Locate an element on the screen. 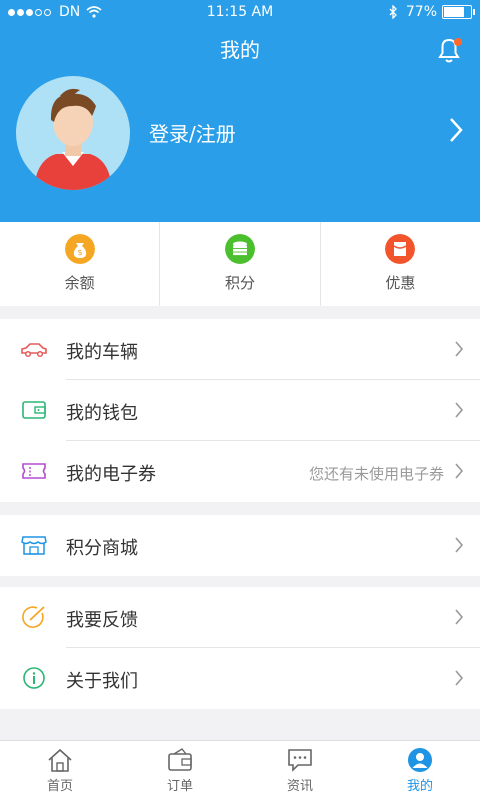  unused-ecoupon-hint: 您还有未使用电子券 is located at coordinates (376, 474).